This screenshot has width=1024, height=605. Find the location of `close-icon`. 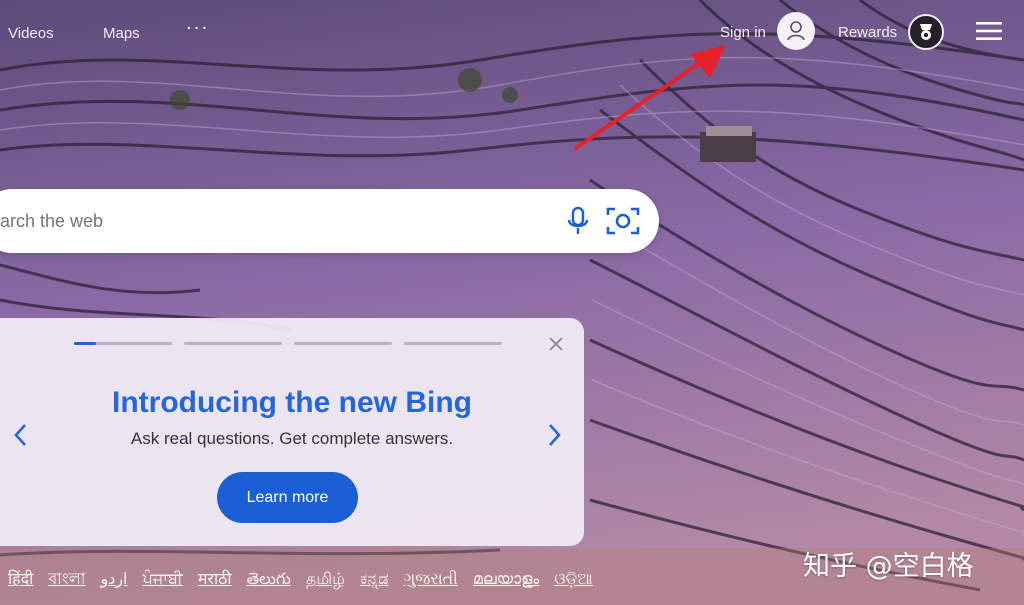

close-icon is located at coordinates (556, 344).